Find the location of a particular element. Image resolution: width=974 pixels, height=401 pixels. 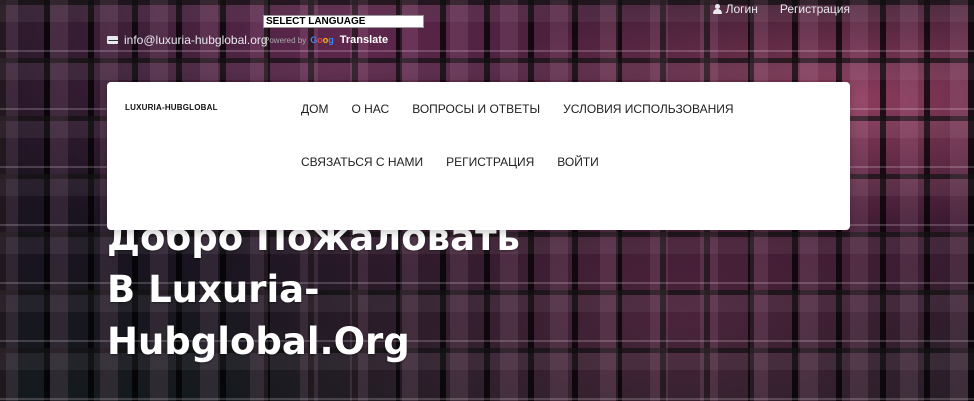

login-link: Логин is located at coordinates (735, 9).